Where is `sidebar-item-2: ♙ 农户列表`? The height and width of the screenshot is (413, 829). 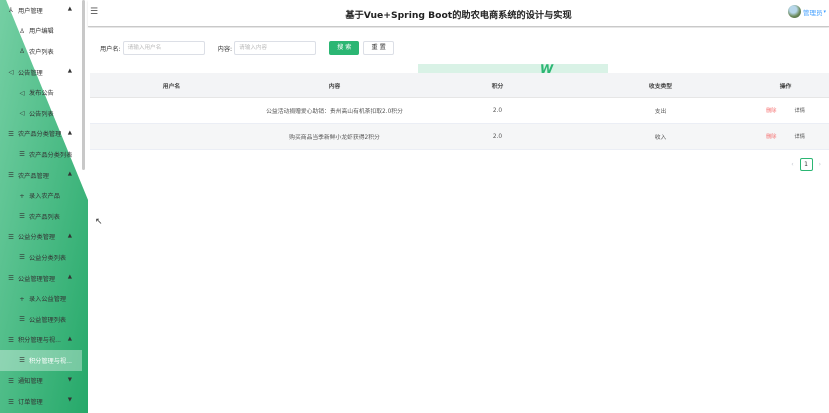 sidebar-item-2: ♙ 农户列表 is located at coordinates (41, 51).